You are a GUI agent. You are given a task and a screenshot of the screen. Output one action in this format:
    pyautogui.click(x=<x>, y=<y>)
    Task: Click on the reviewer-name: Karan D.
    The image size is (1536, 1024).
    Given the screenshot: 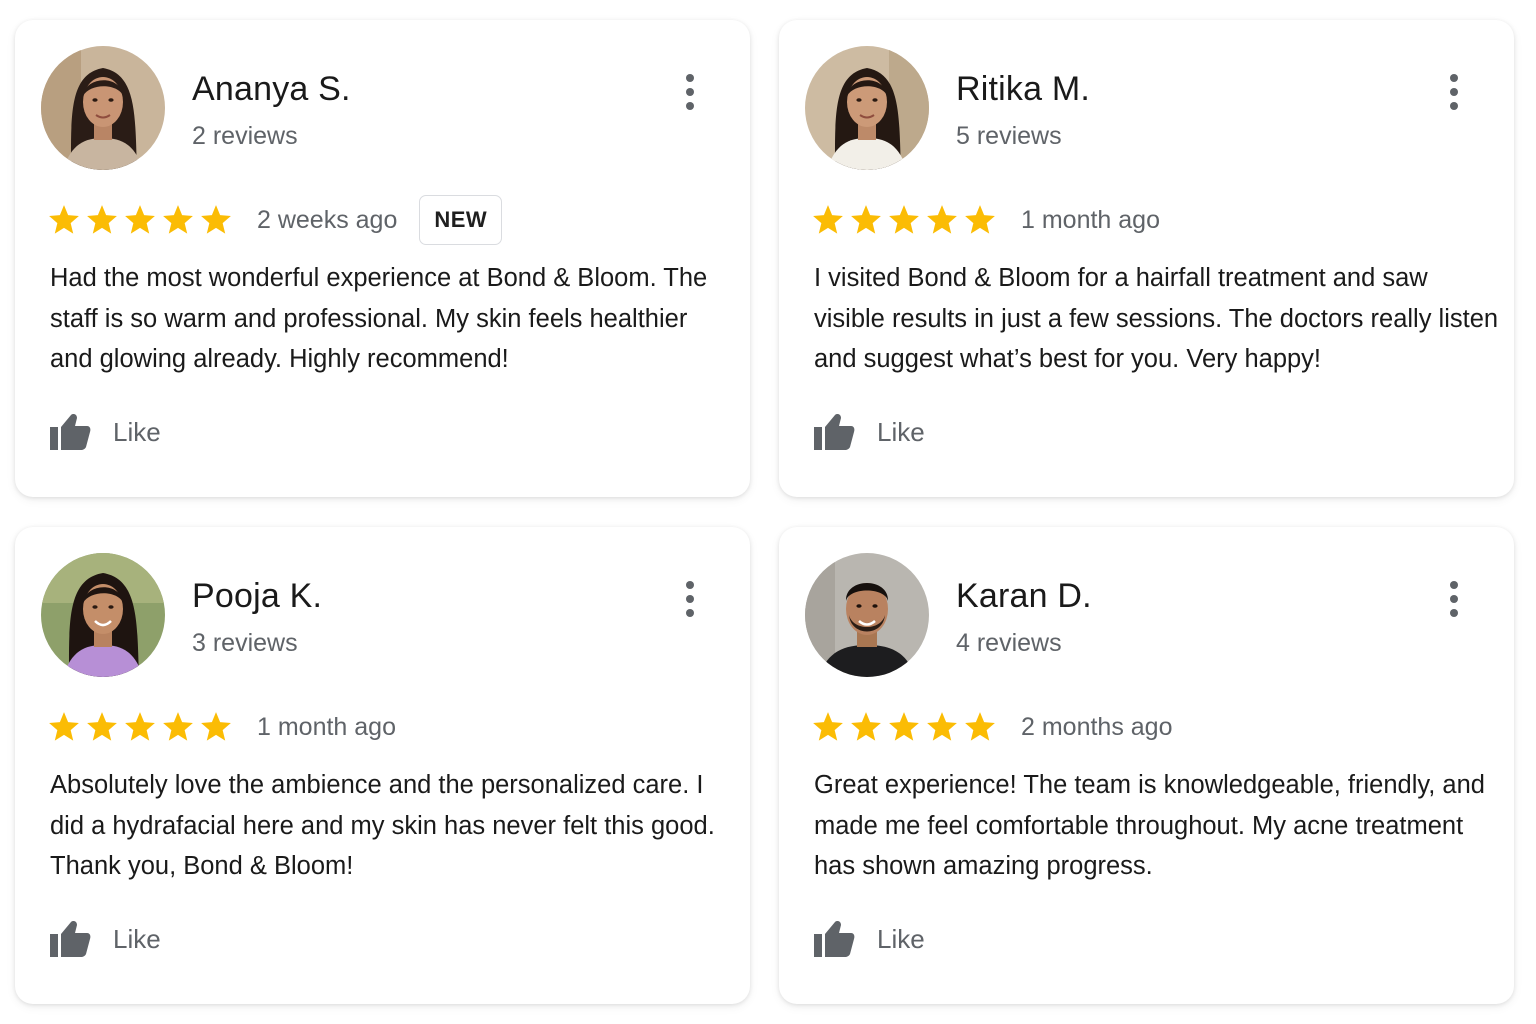 What is the action you would take?
    pyautogui.click(x=1024, y=596)
    